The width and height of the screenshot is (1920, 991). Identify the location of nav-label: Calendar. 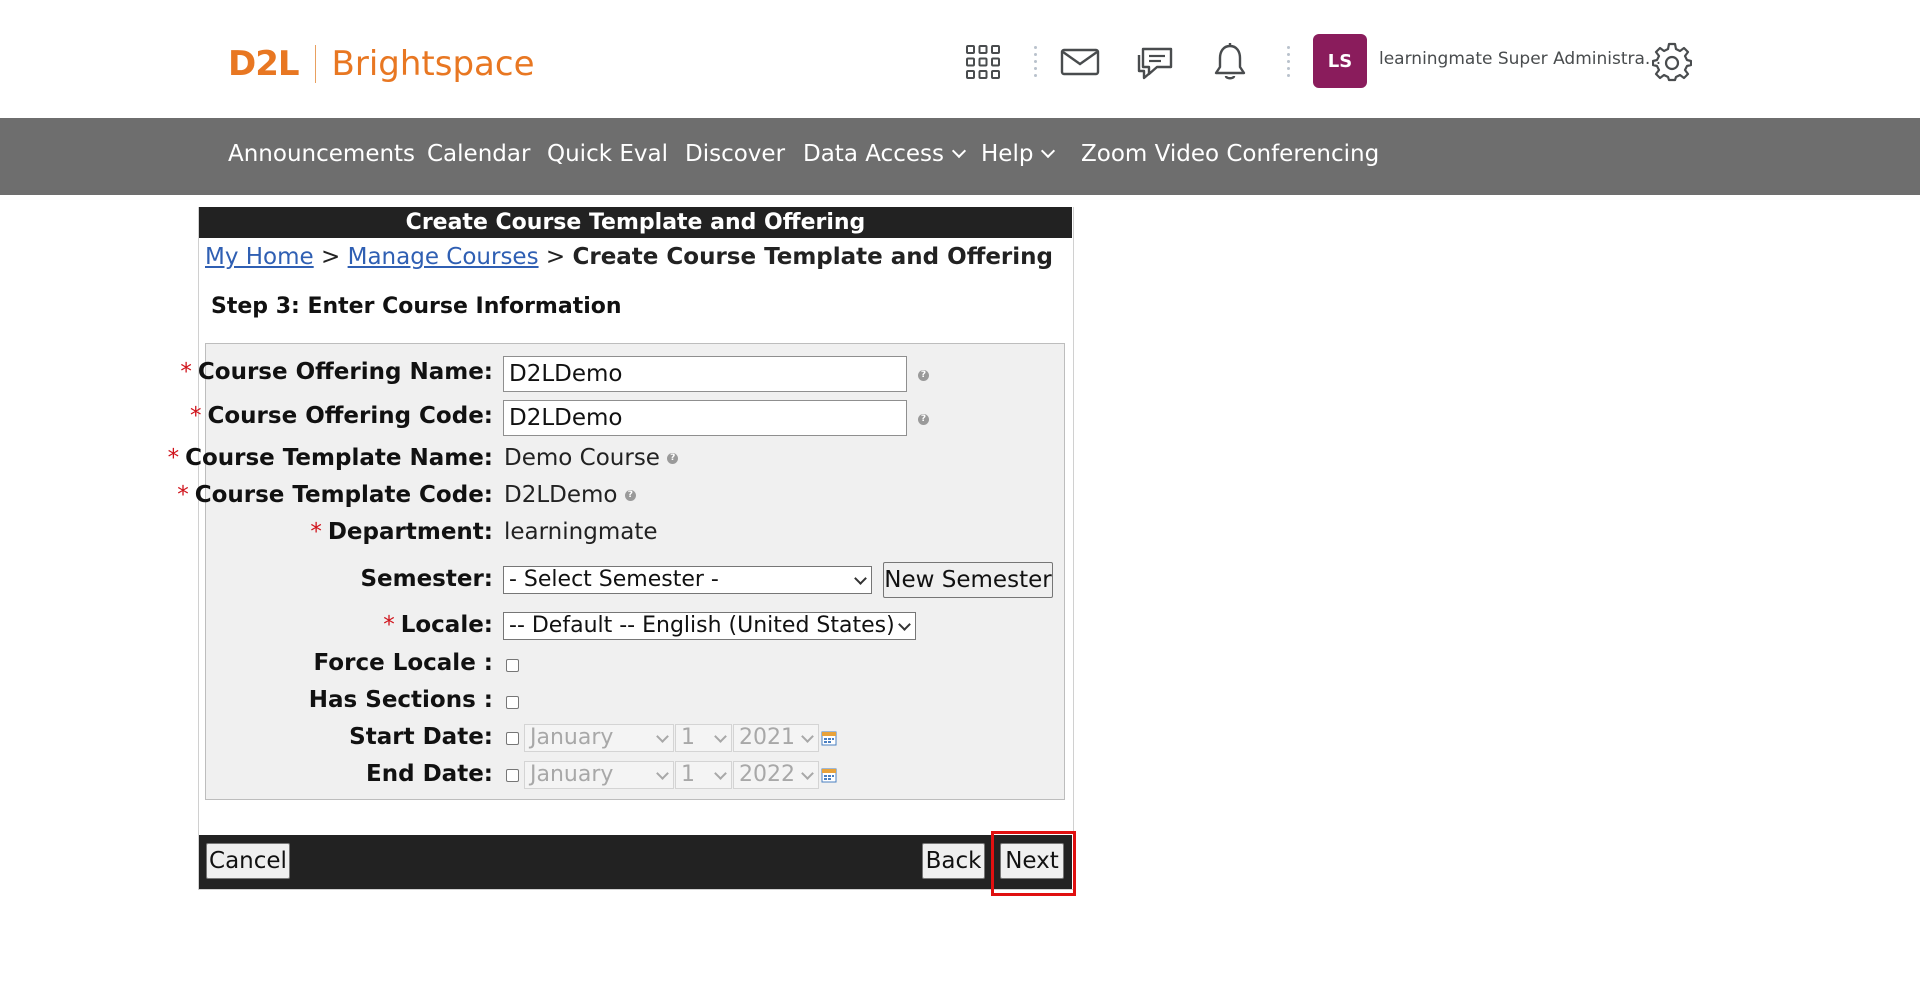
(479, 154).